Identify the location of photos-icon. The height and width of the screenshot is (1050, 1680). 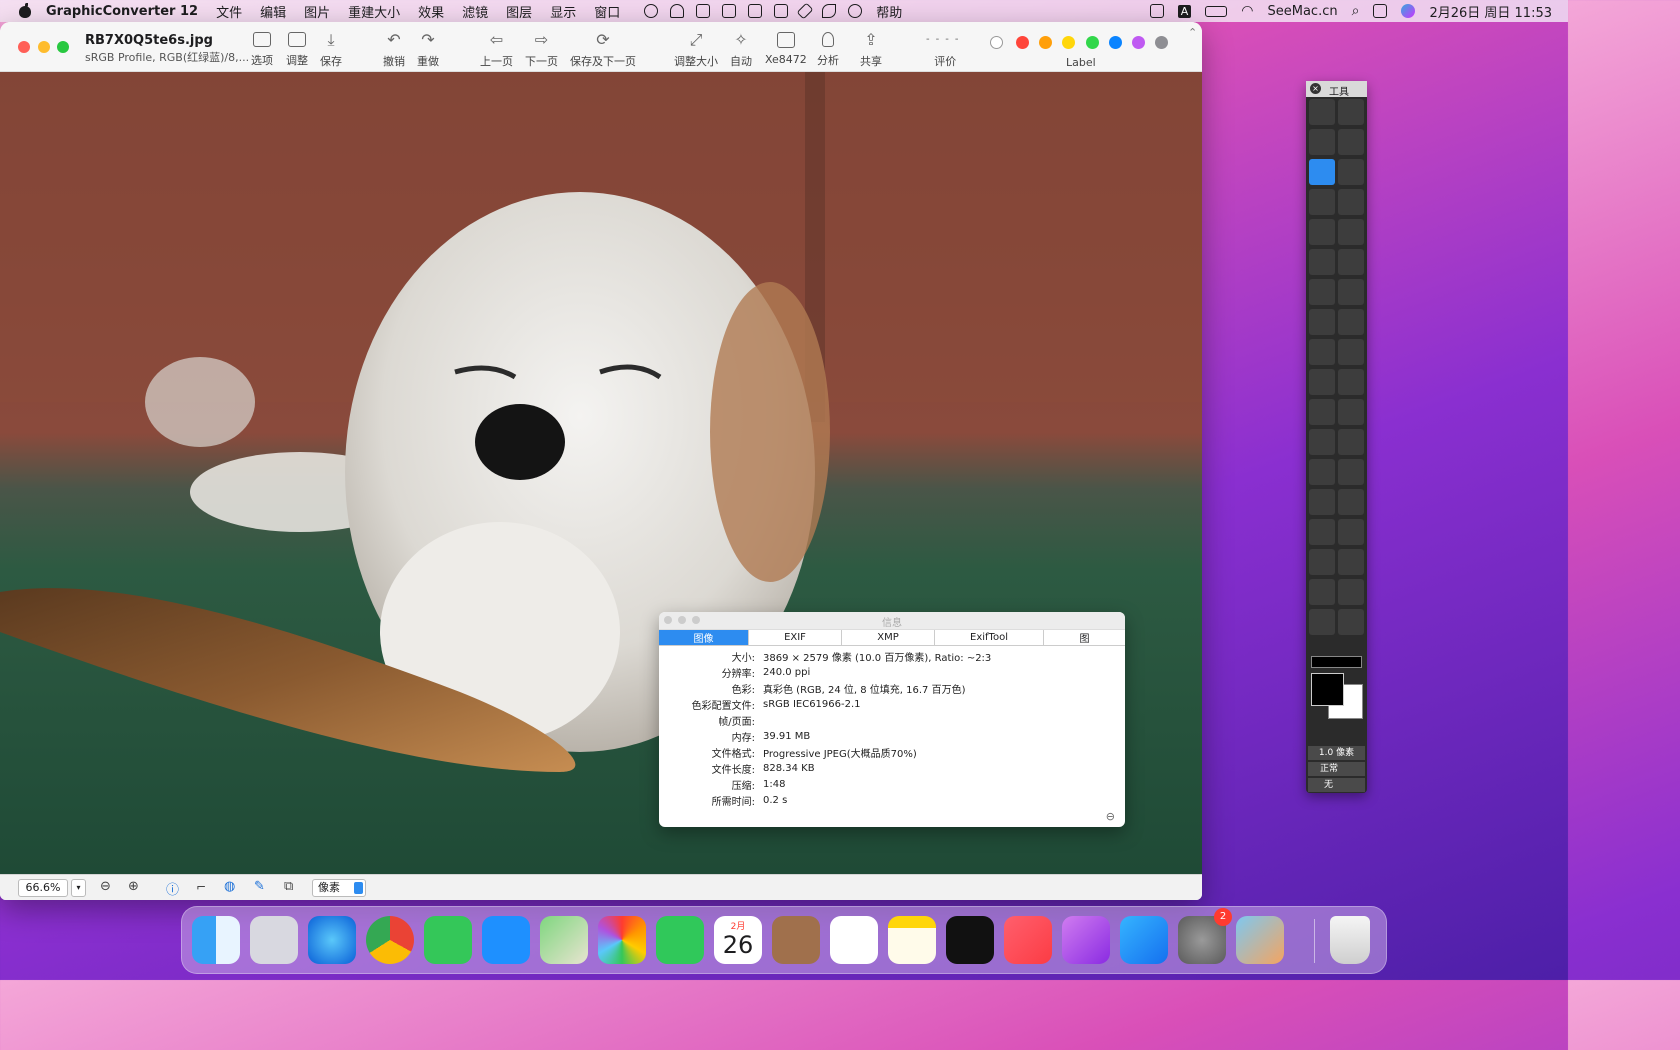
(622, 940).